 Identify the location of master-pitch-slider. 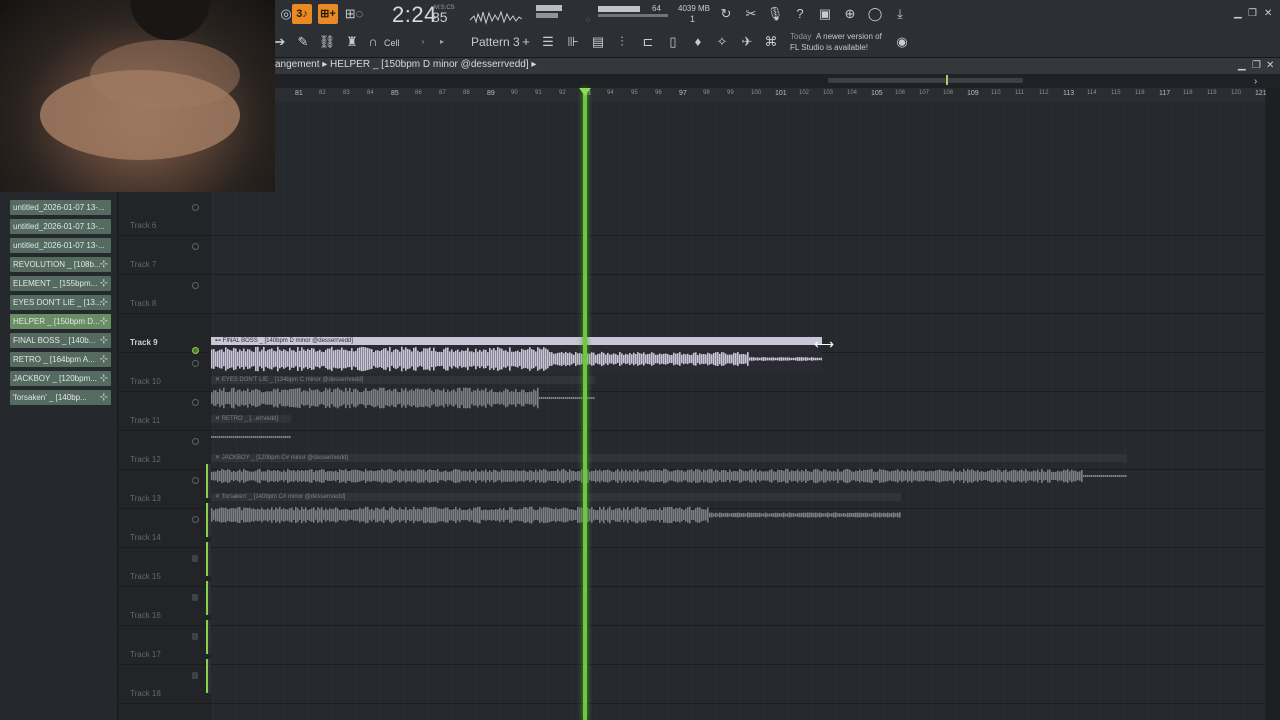
(633, 15).